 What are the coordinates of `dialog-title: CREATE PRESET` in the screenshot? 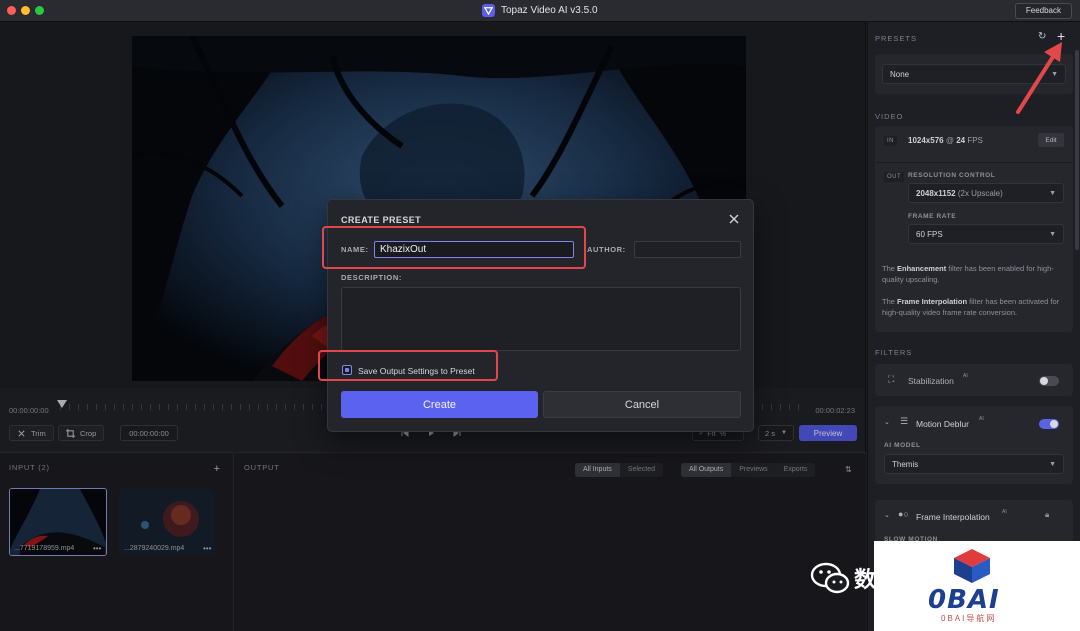 It's located at (381, 220).